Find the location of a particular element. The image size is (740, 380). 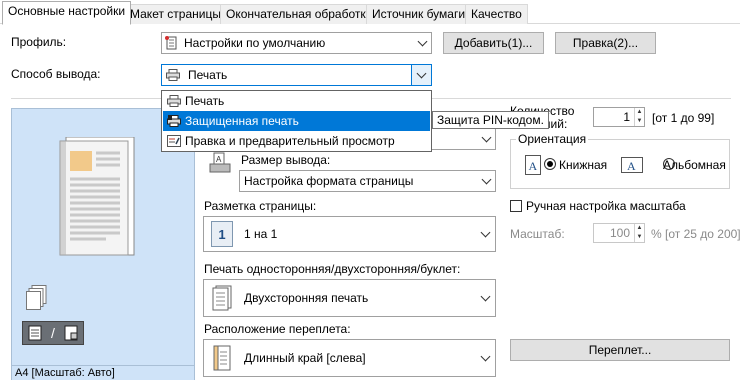

output-size-icon: A is located at coordinates (220, 164).